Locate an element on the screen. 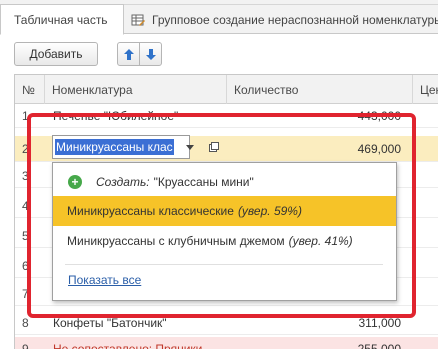 Image resolution: width=438 pixels, height=349 pixels. add-button: Добавить is located at coordinates (56, 54).